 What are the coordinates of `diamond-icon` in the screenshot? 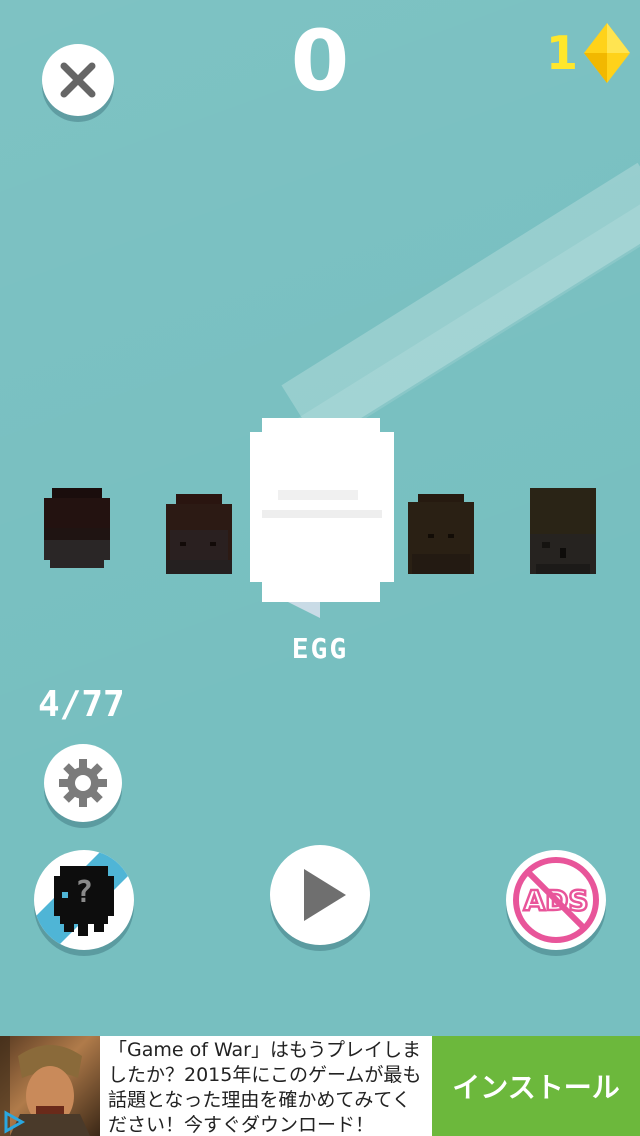 It's located at (607, 53).